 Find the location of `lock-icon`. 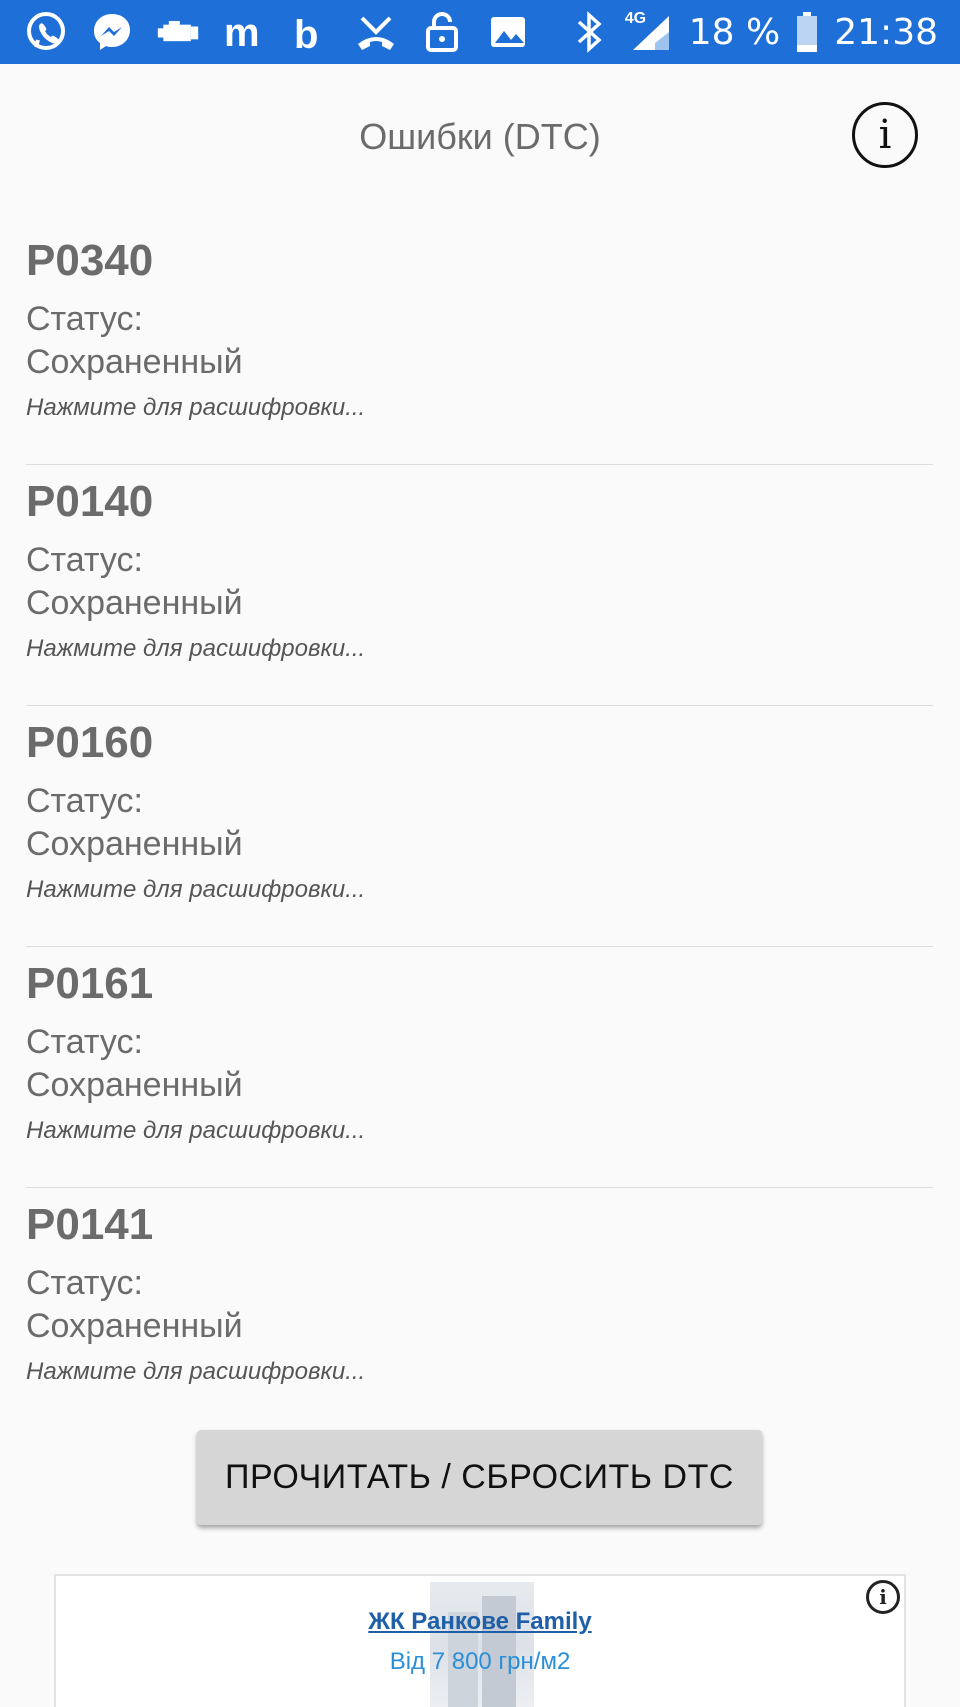

lock-icon is located at coordinates (442, 32).